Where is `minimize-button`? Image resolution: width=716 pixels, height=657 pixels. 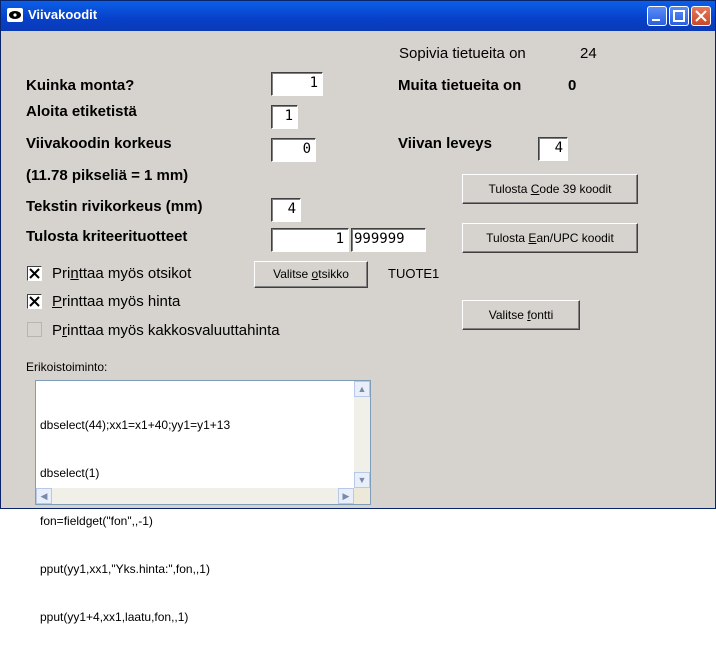 minimize-button is located at coordinates (657, 16).